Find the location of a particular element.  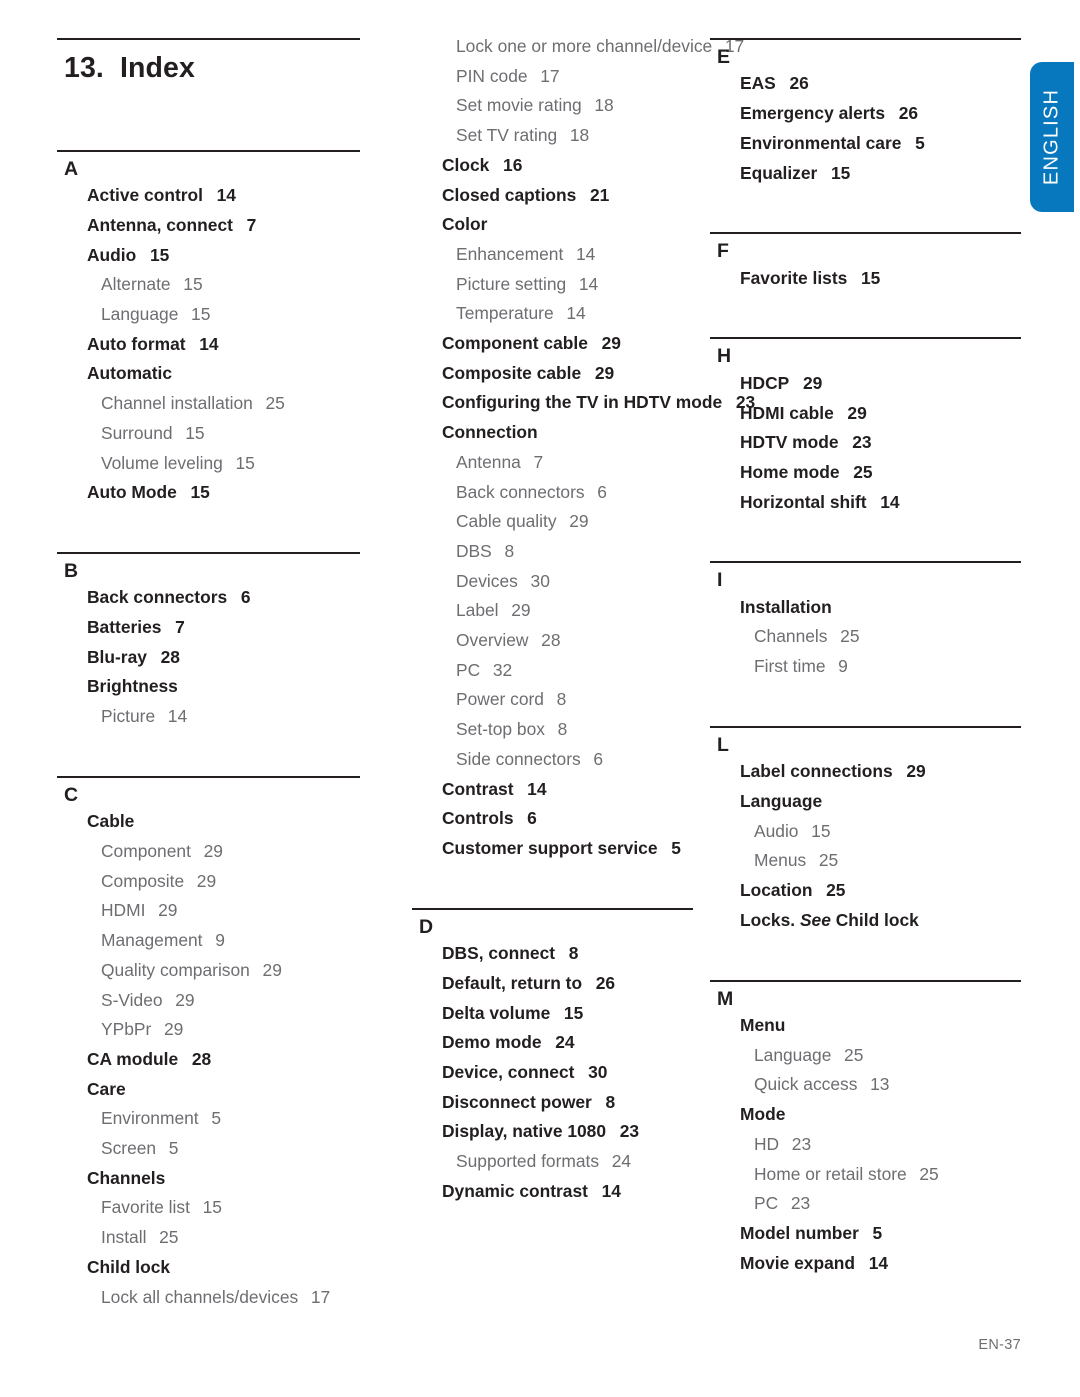

index-entry: Horizontal shift 14 is located at coordinates (865, 508).